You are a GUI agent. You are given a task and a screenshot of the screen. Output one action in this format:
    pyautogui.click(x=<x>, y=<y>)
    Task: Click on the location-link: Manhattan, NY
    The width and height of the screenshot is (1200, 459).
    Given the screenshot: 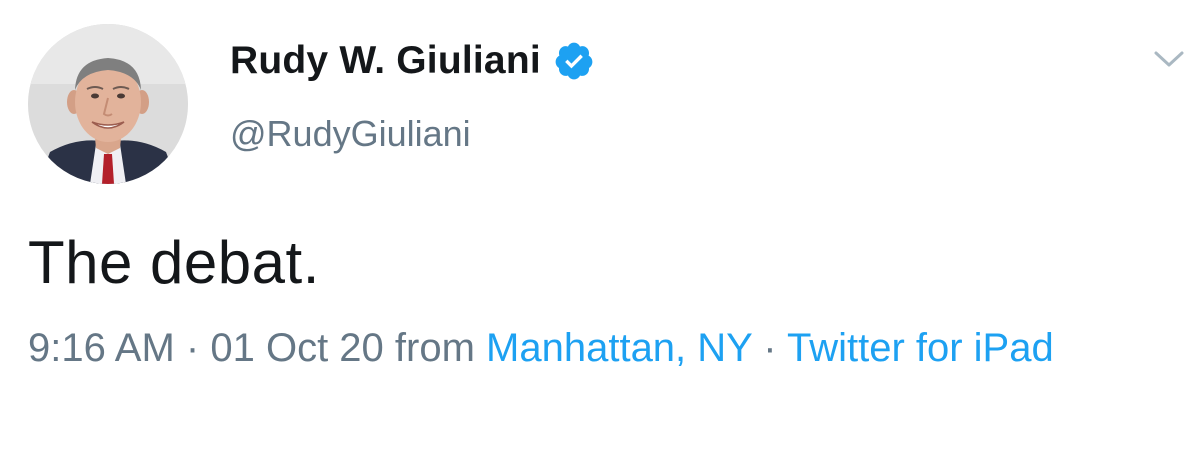 What is the action you would take?
    pyautogui.click(x=619, y=348)
    